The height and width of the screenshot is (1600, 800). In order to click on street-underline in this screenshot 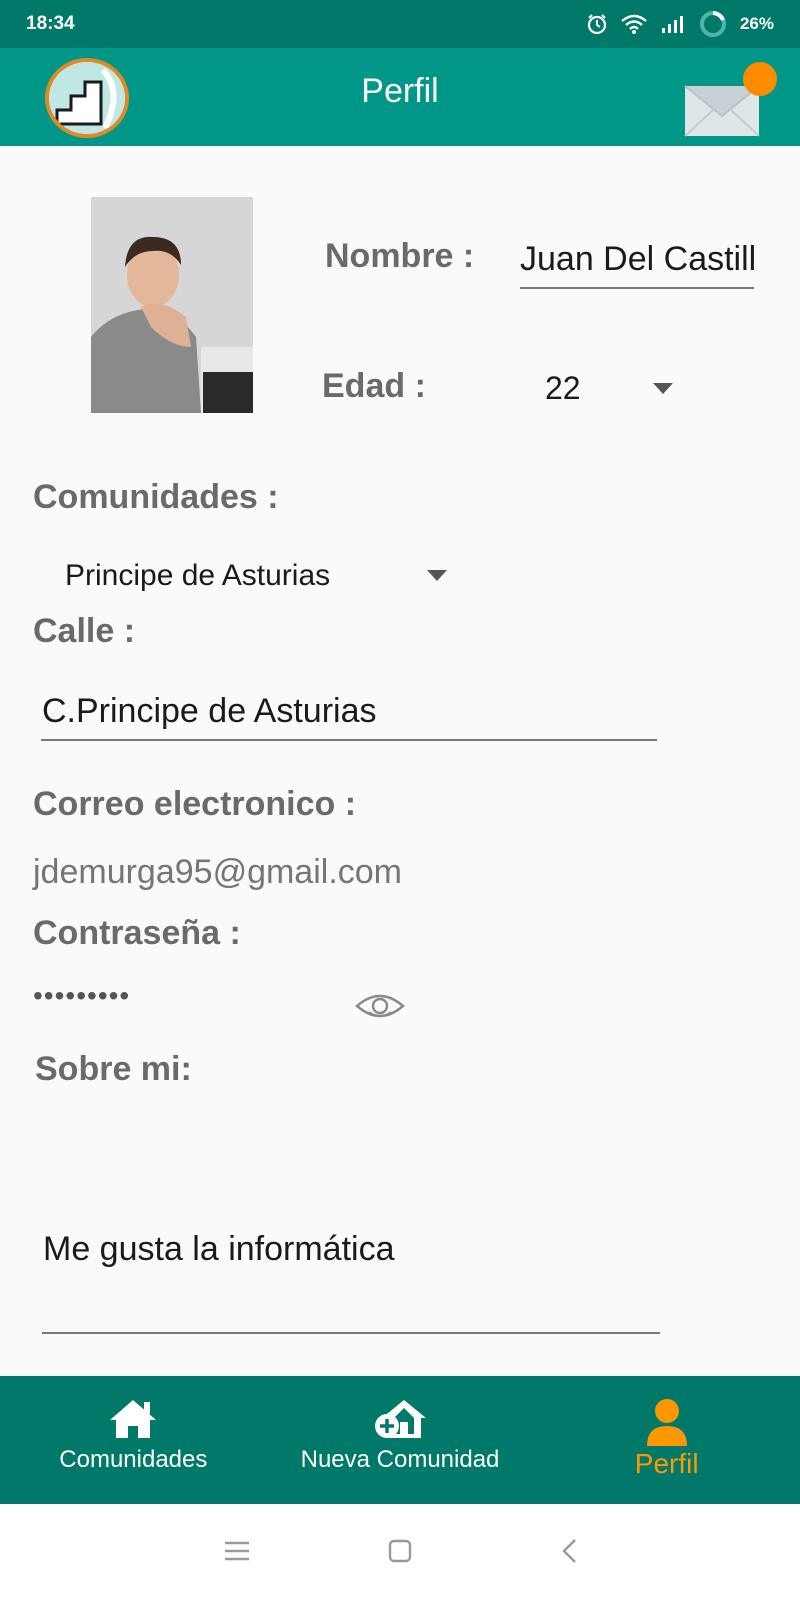, I will do `click(349, 740)`.